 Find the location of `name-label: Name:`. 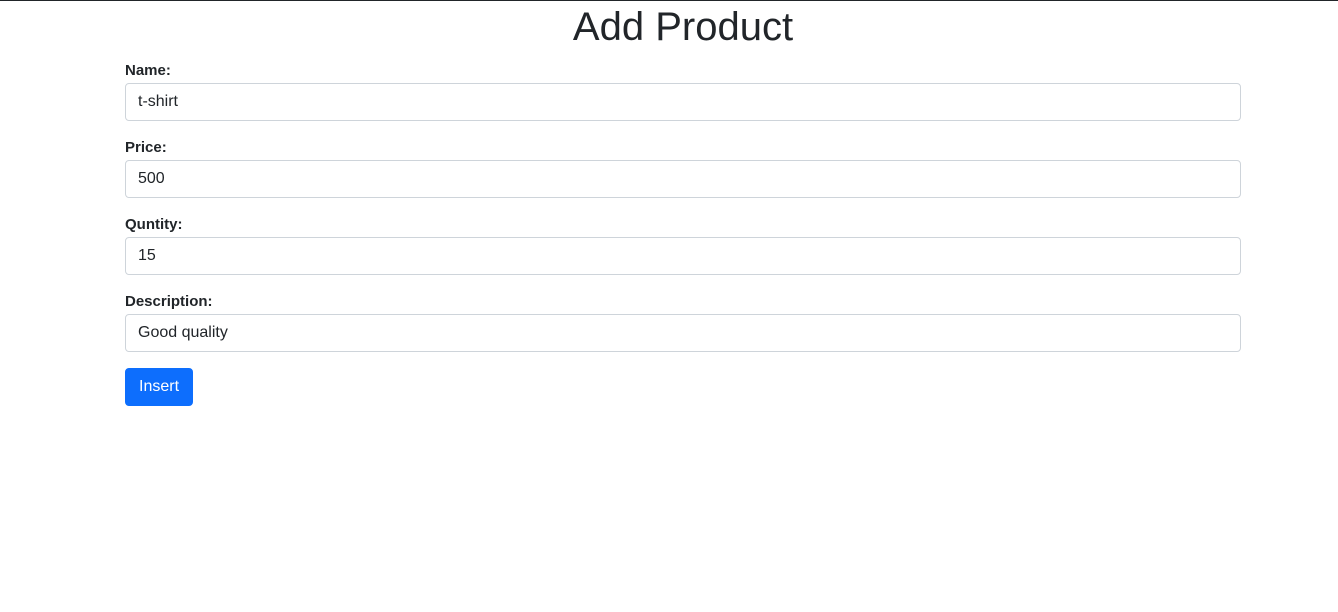

name-label: Name: is located at coordinates (148, 70).